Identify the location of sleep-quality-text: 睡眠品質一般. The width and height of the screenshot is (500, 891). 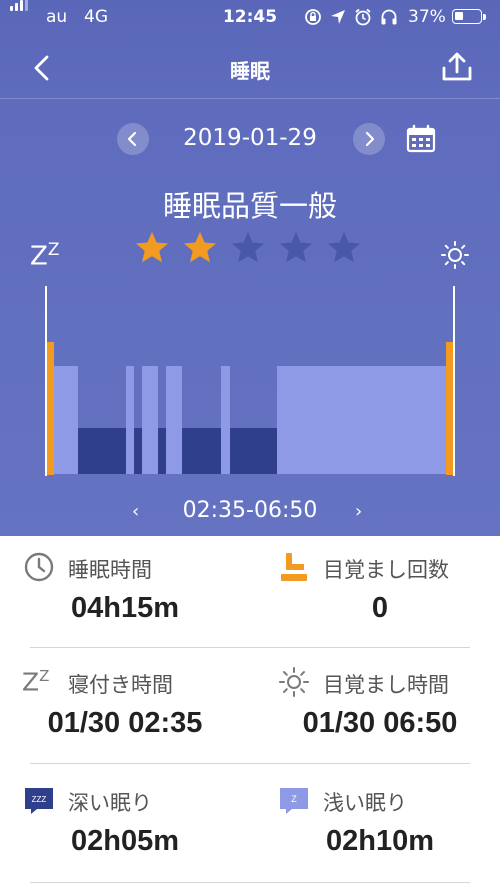
(249, 206).